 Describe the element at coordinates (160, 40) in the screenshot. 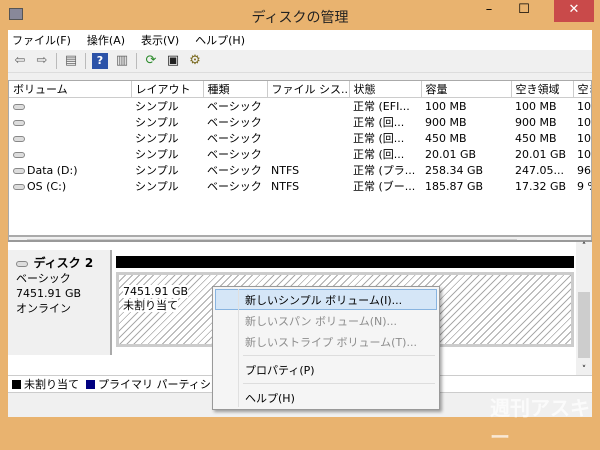

I see `menu-view: 表示(V)` at that location.